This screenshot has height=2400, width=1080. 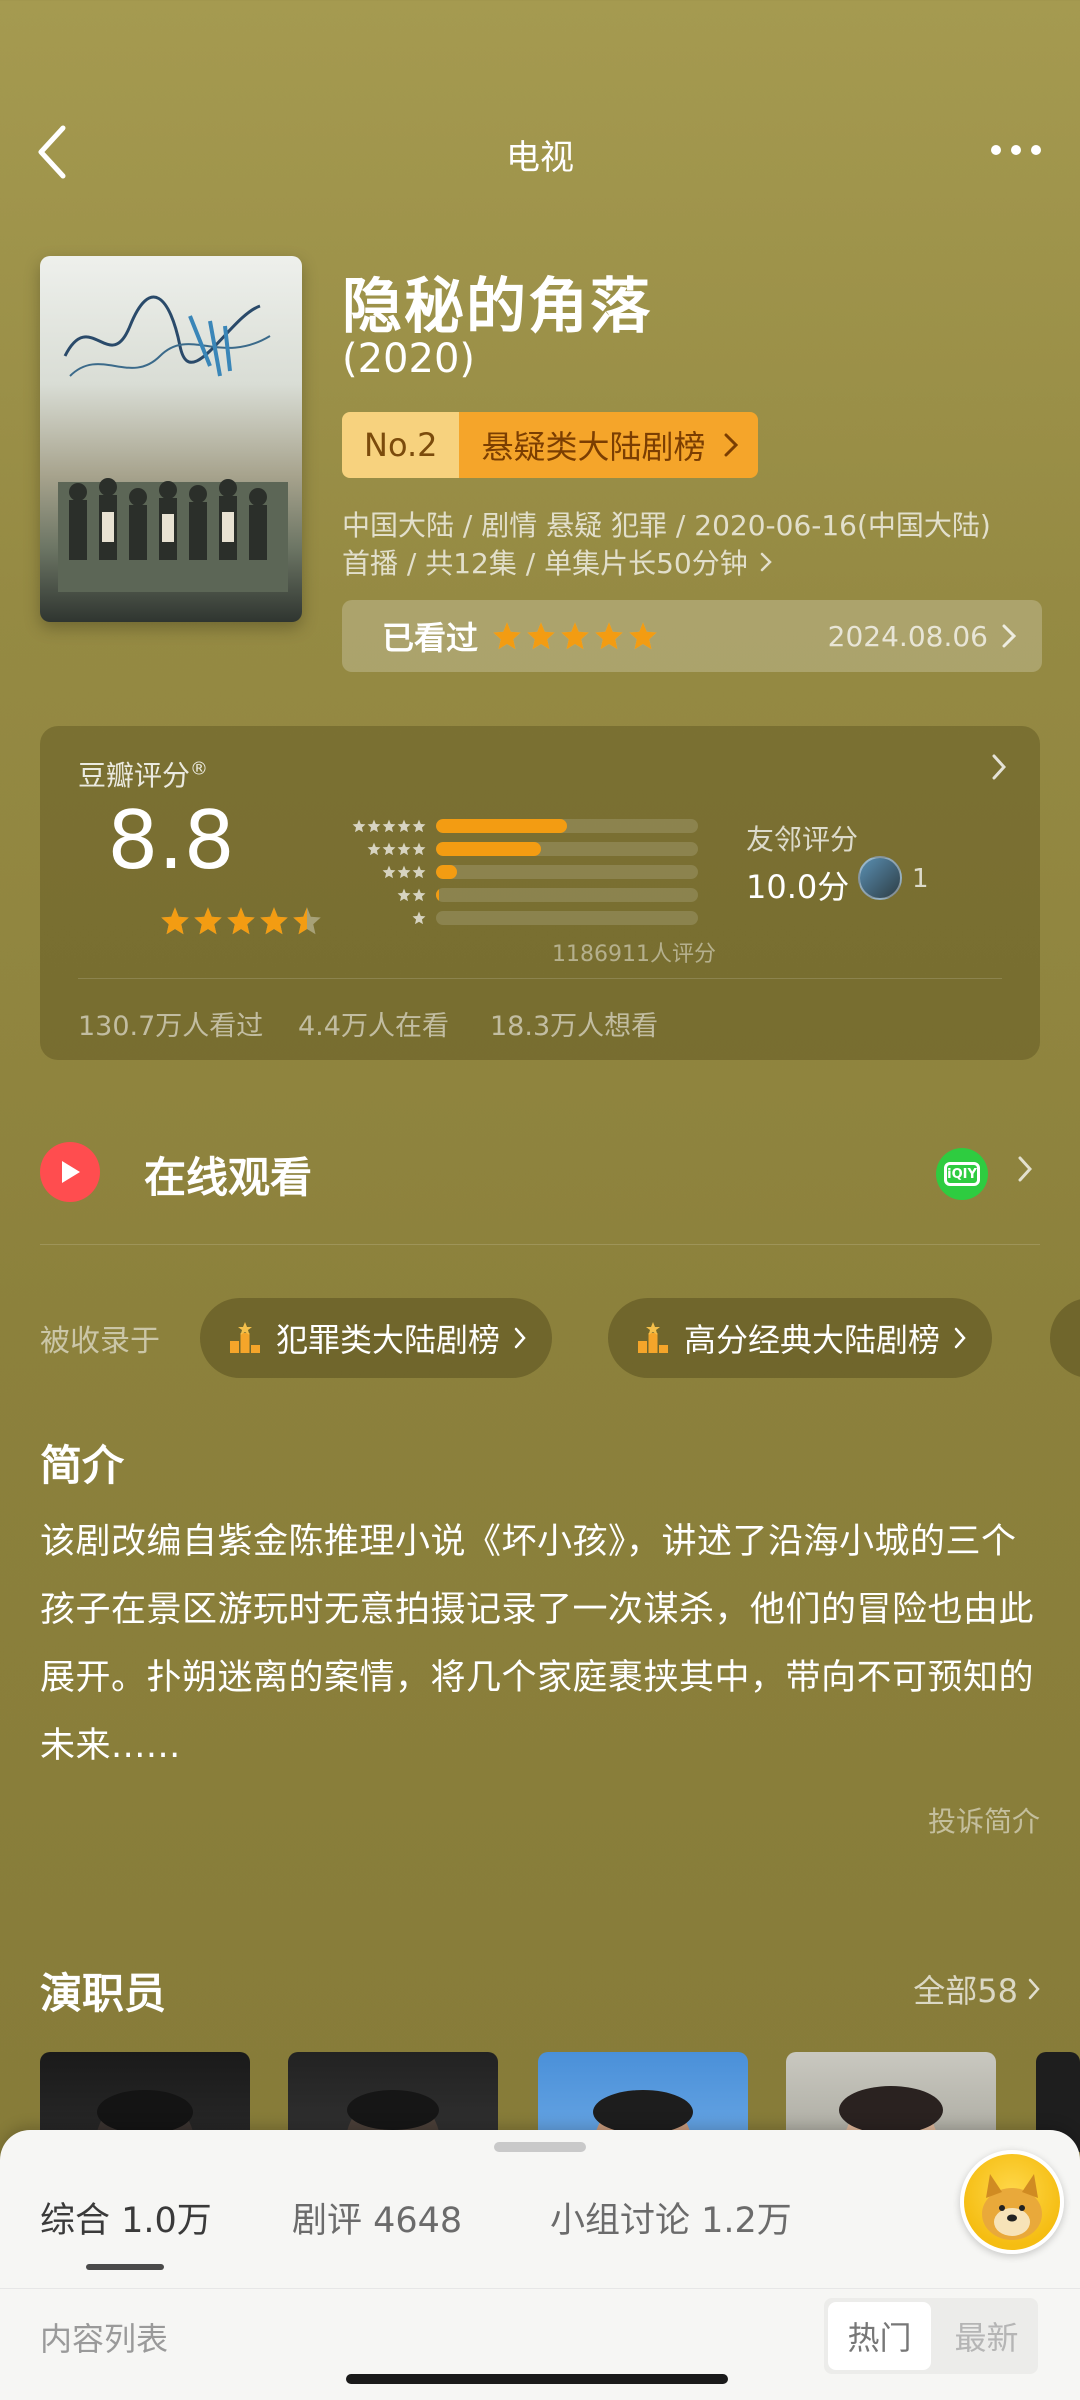 I want to click on list-chip-label: 犯罪类大陆剧榜, so click(x=388, y=1340).